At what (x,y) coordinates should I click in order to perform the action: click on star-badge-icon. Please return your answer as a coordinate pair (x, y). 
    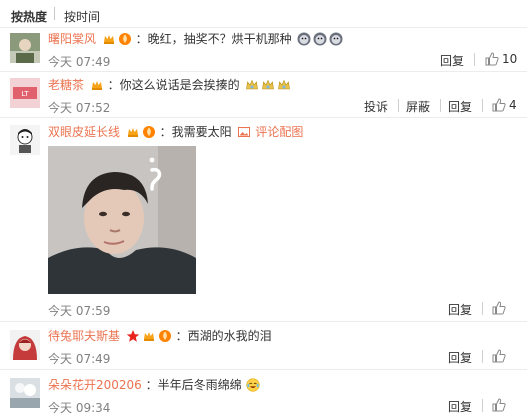
    Looking at the image, I should click on (133, 336).